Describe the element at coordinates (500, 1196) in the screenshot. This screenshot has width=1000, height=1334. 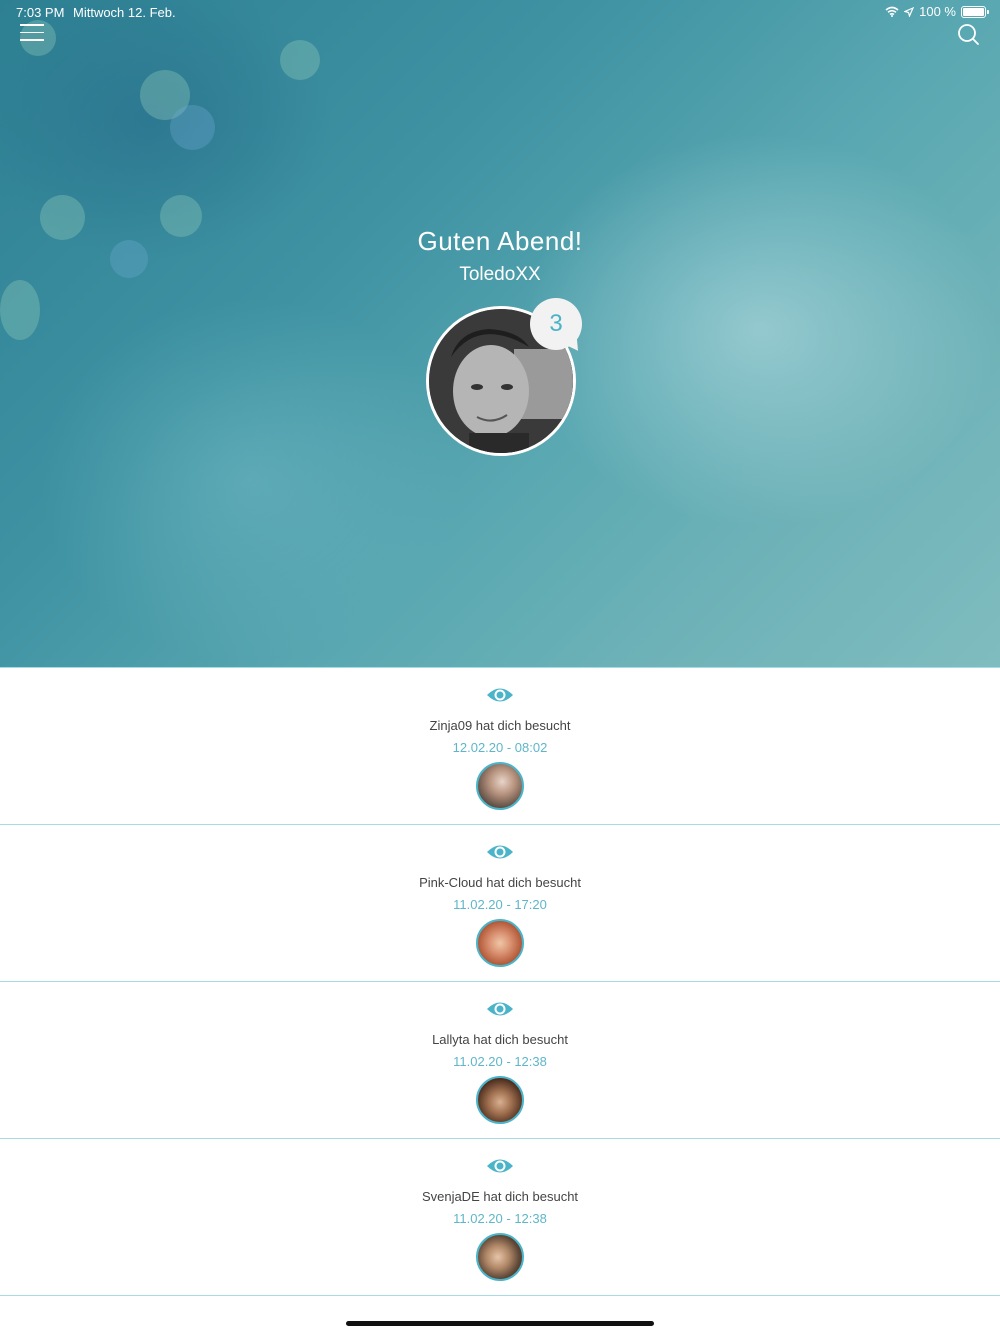
I see `visit-message: SvenjaDE hat dich besucht` at that location.